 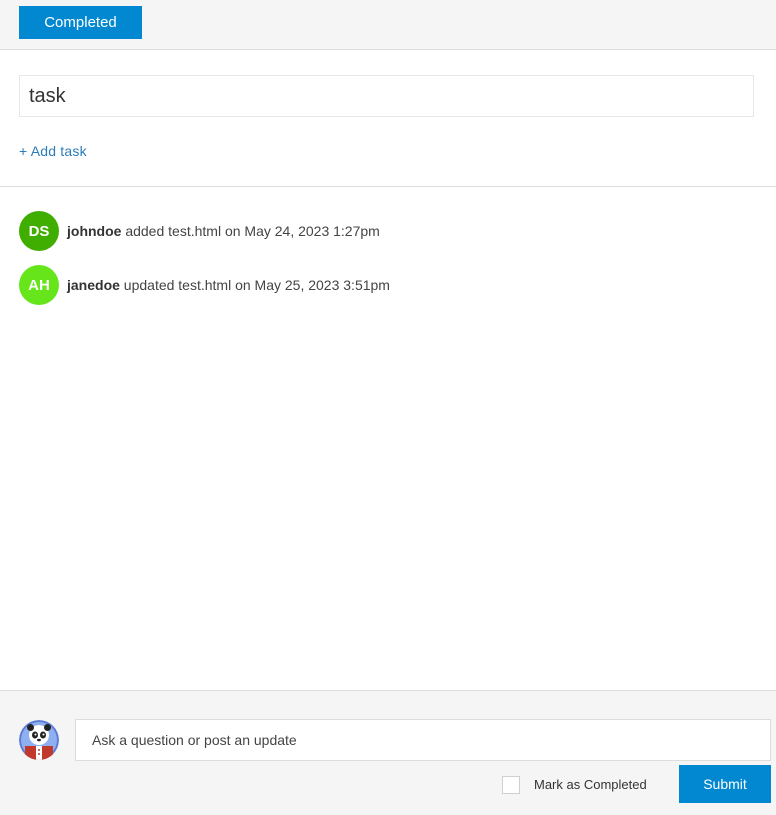 What do you see at coordinates (93, 285) in the screenshot?
I see `activity-user: janedoe` at bounding box center [93, 285].